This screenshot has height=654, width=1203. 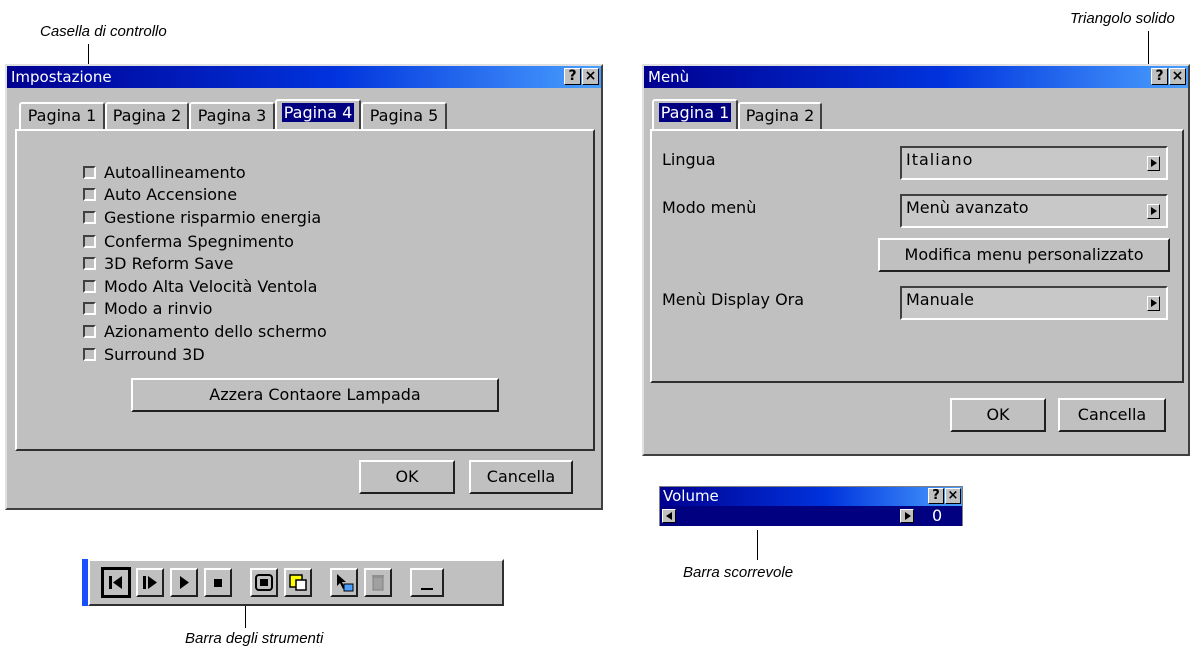 I want to click on step-forward-icon, so click(x=150, y=582).